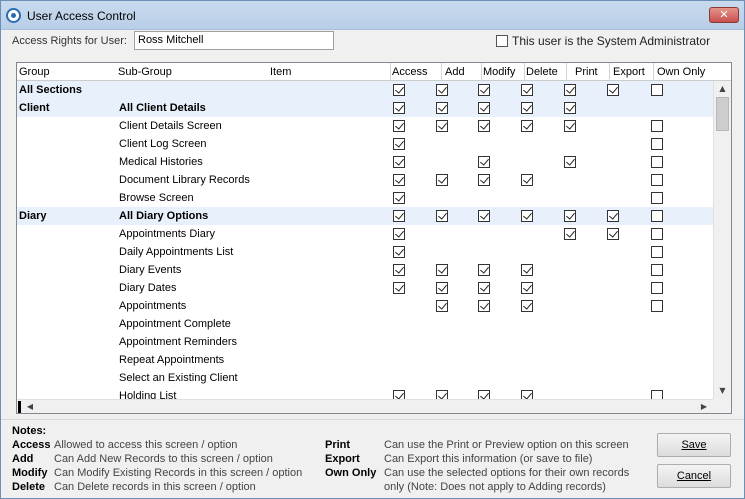 The width and height of the screenshot is (745, 499). What do you see at coordinates (365, 198) in the screenshot?
I see `table-row: Browse Screen` at bounding box center [365, 198].